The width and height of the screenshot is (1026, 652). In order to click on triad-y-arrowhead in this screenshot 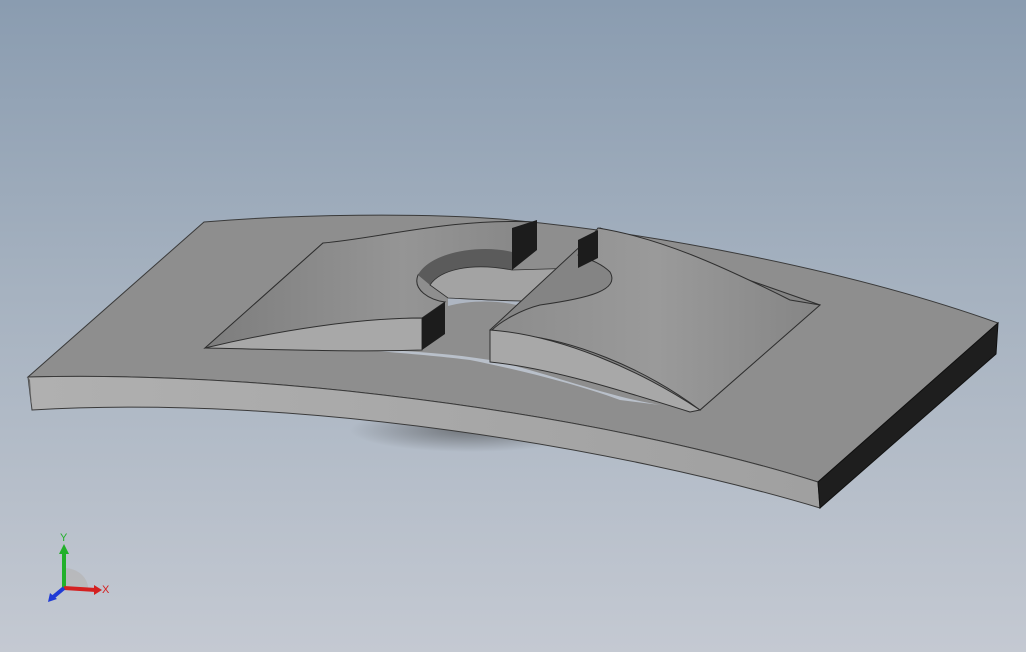, I will do `click(64, 549)`.